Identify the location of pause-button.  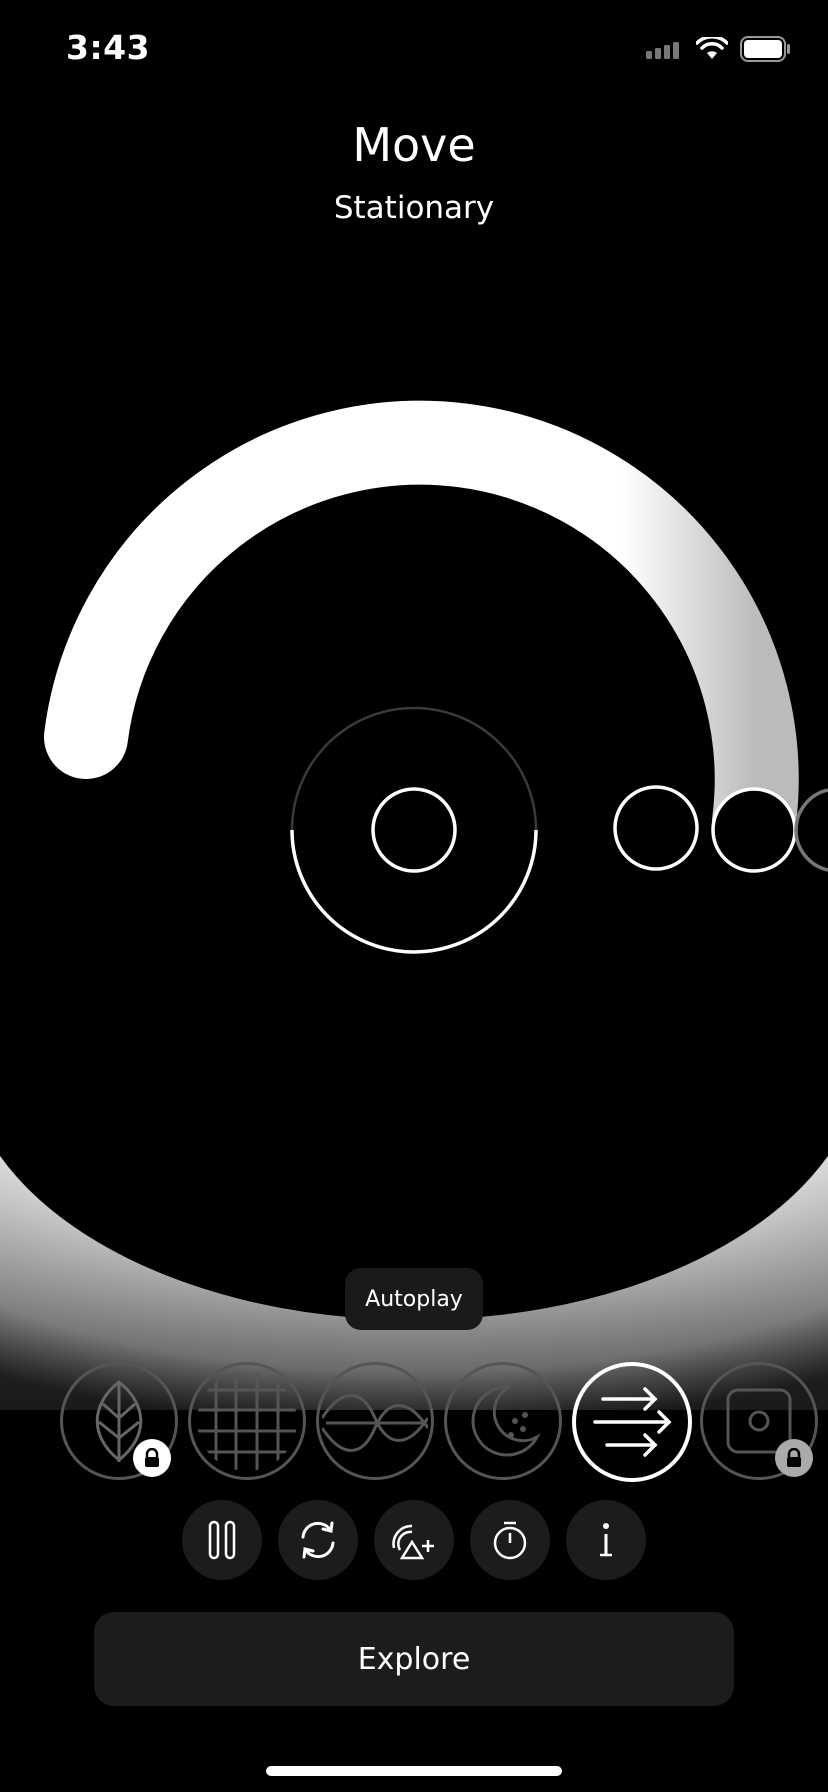
(222, 1540).